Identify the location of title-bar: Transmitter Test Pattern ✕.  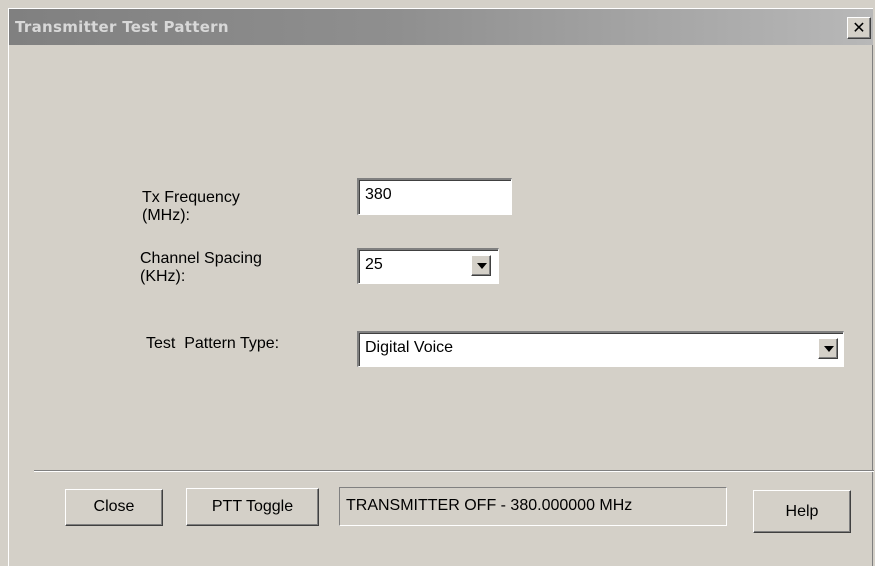
(441, 27).